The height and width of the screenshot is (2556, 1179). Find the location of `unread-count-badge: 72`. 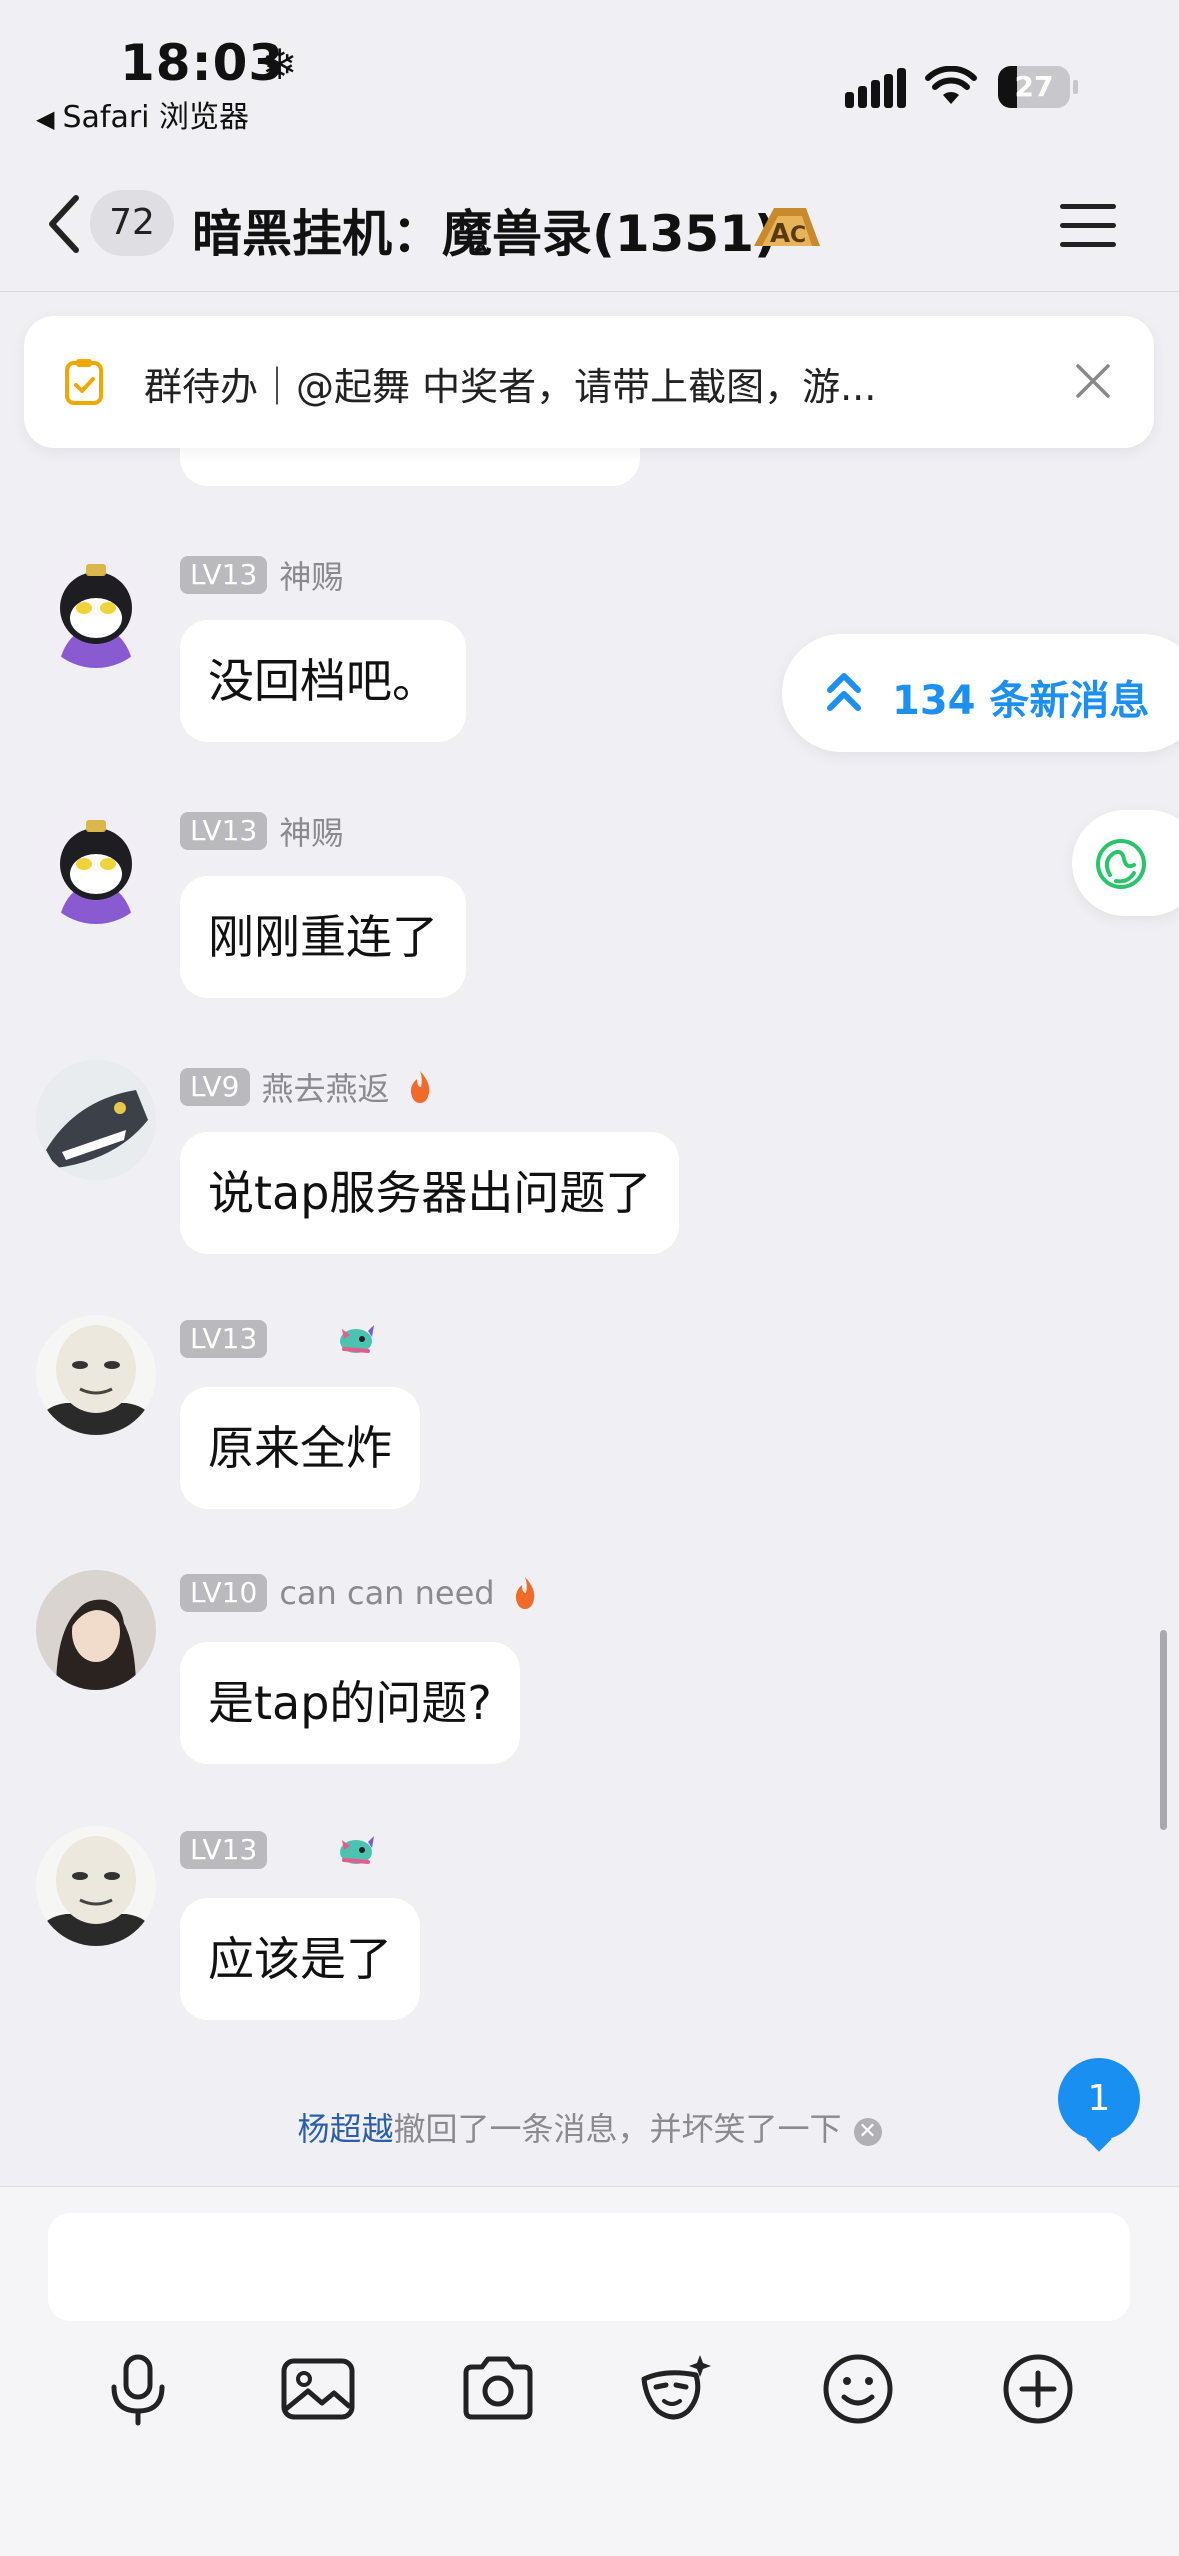

unread-count-badge: 72 is located at coordinates (132, 223).